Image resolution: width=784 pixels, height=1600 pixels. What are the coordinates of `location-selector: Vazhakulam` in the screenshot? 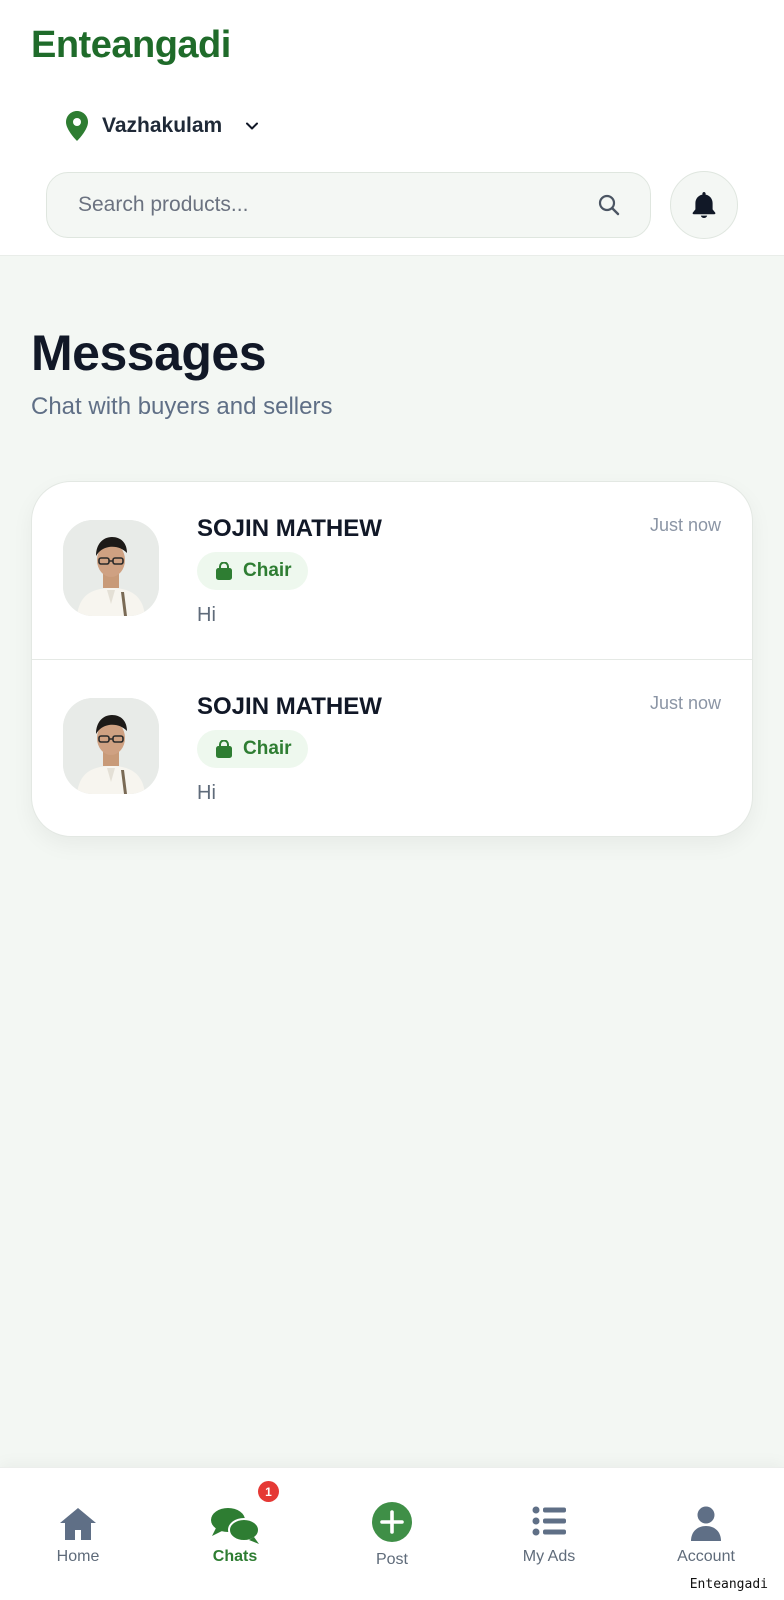 It's located at (163, 126).